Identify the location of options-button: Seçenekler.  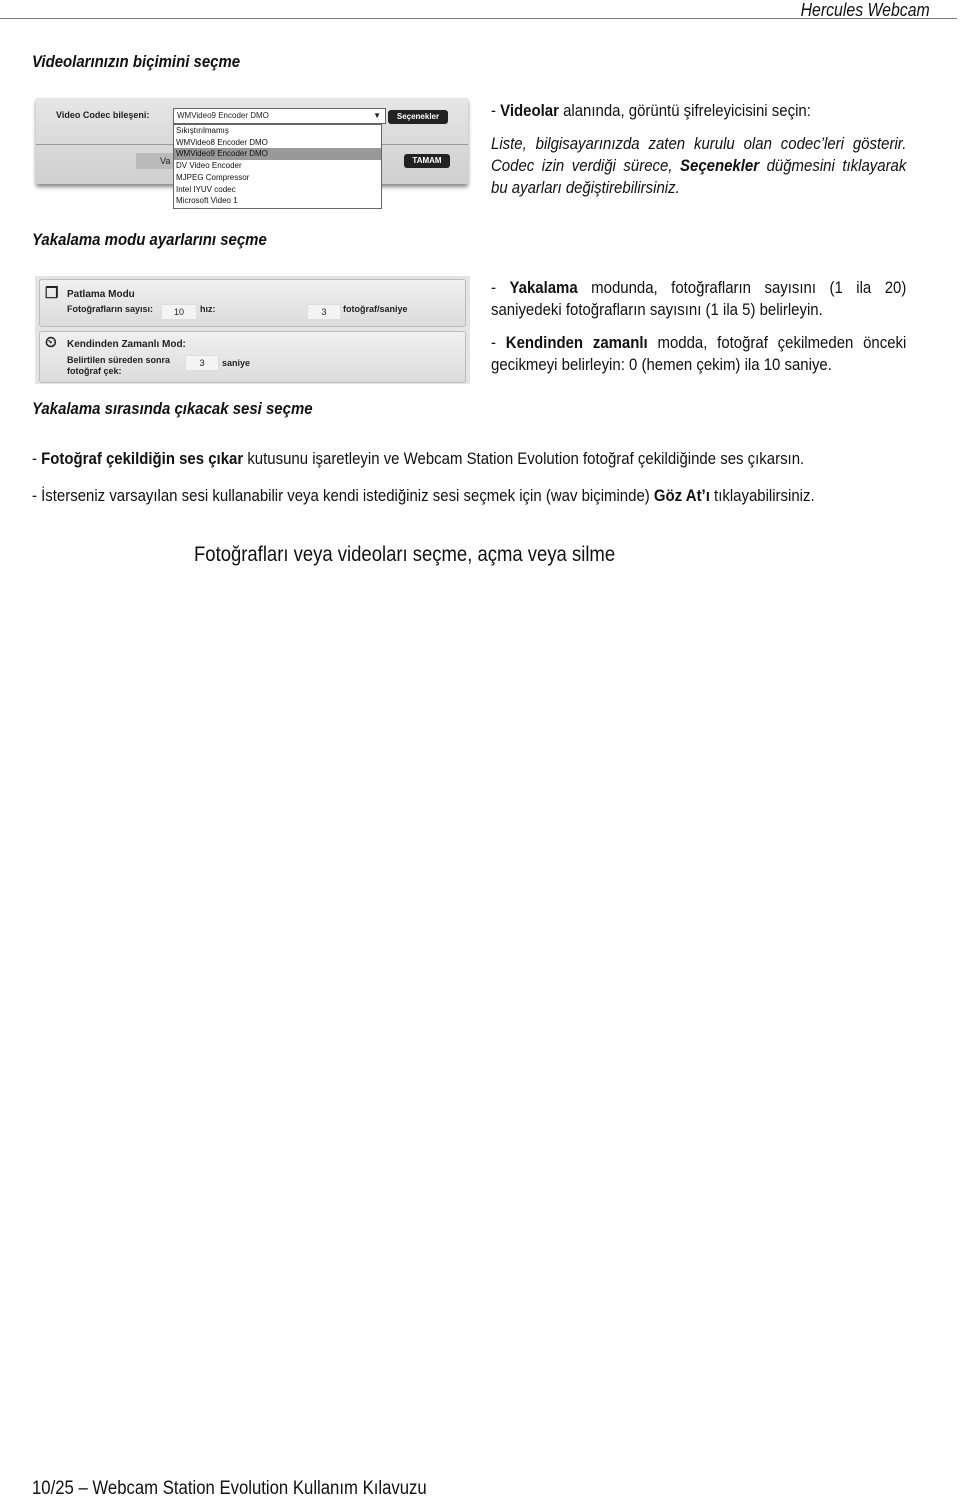
(418, 117).